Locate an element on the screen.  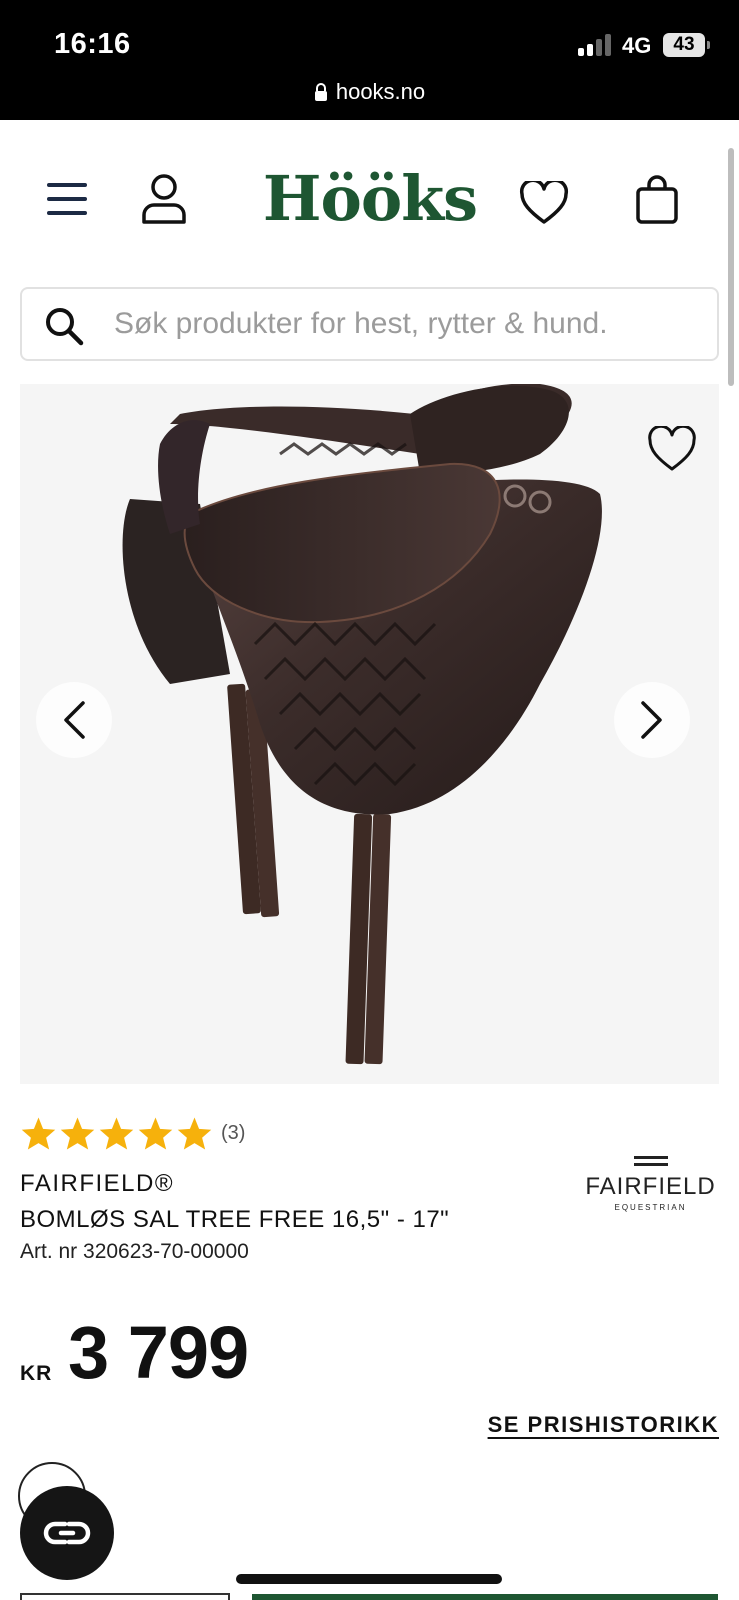
review-count: (3) is located at coordinates (233, 1133).